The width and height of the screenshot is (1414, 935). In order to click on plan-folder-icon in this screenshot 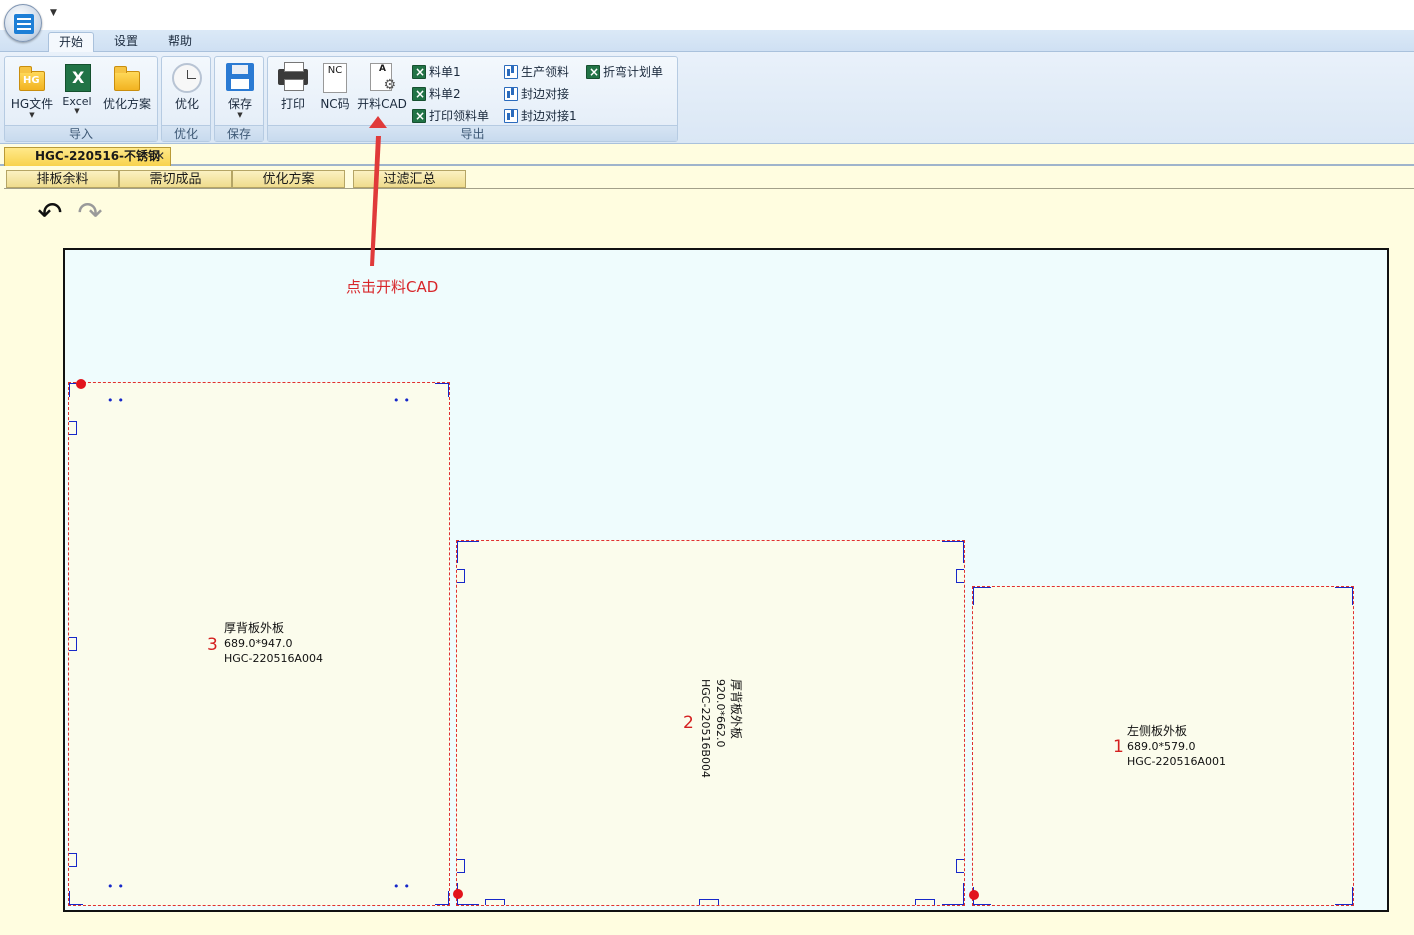, I will do `click(127, 78)`.